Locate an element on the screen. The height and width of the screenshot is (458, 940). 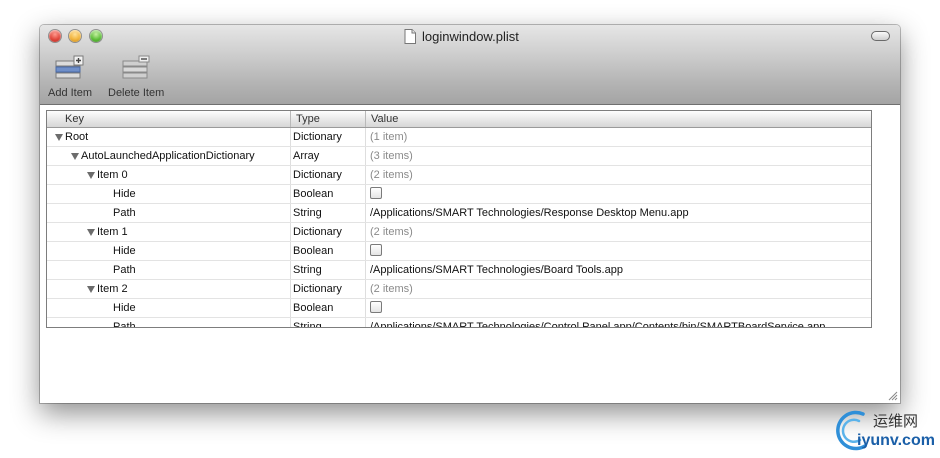
table-row: Item 1 Dictionary (2 items) is located at coordinates (459, 232).